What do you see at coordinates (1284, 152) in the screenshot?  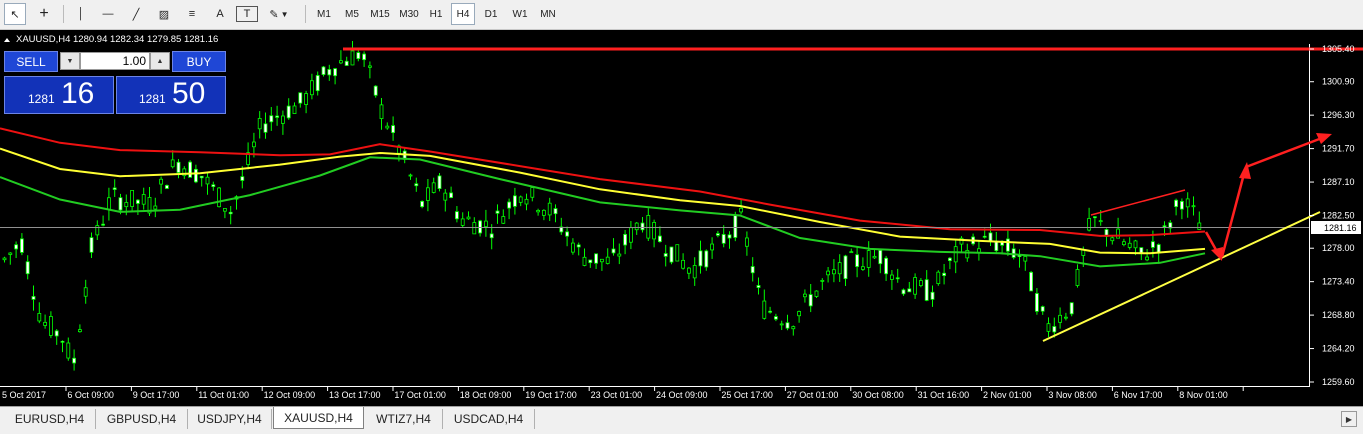 I see `target-arrow-shaft` at bounding box center [1284, 152].